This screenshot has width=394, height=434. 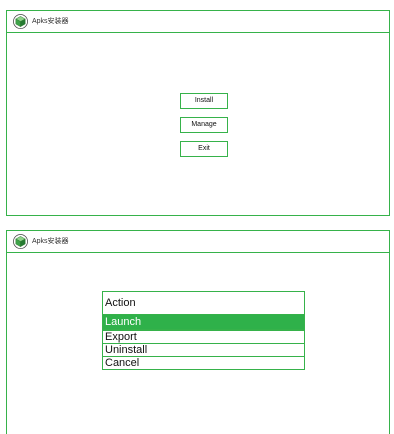 What do you see at coordinates (120, 303) in the screenshot?
I see `menu-header: Action` at bounding box center [120, 303].